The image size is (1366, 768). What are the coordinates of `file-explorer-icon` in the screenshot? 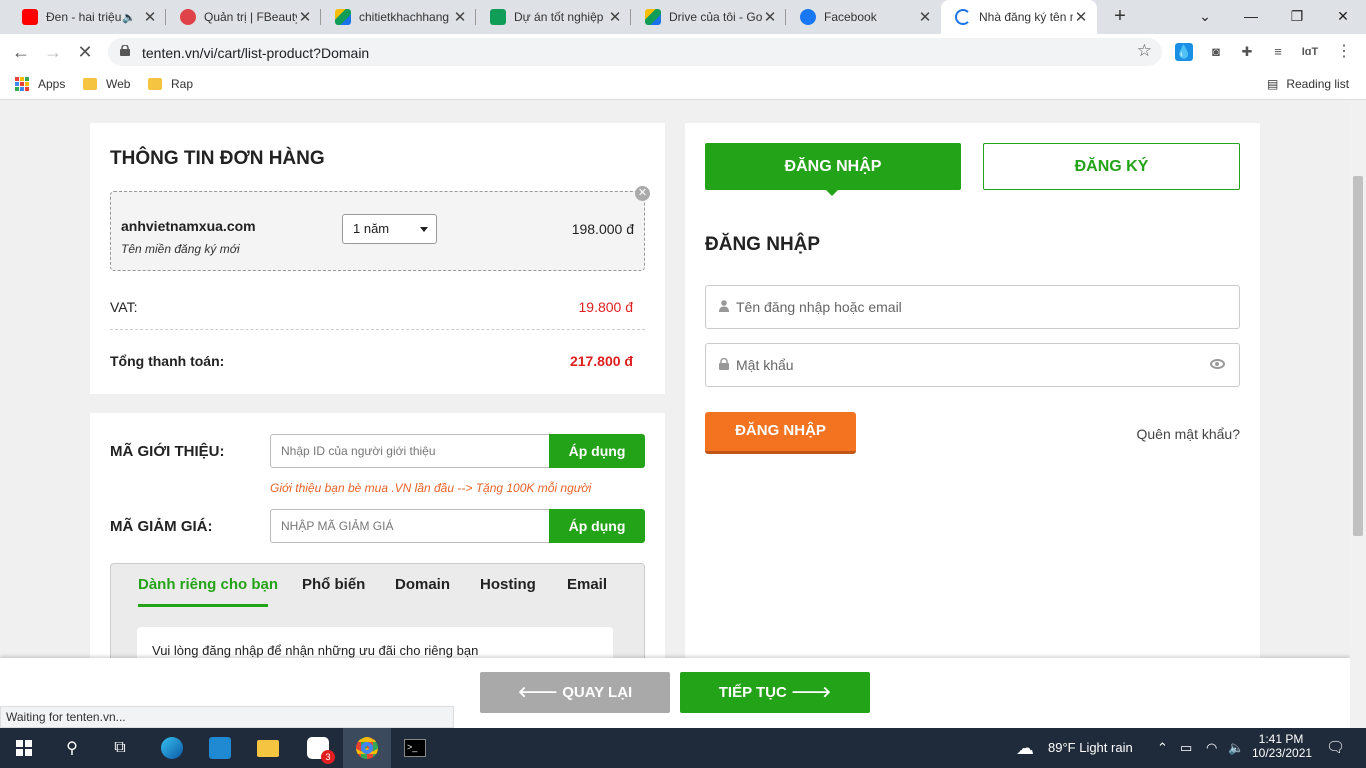 It's located at (268, 748).